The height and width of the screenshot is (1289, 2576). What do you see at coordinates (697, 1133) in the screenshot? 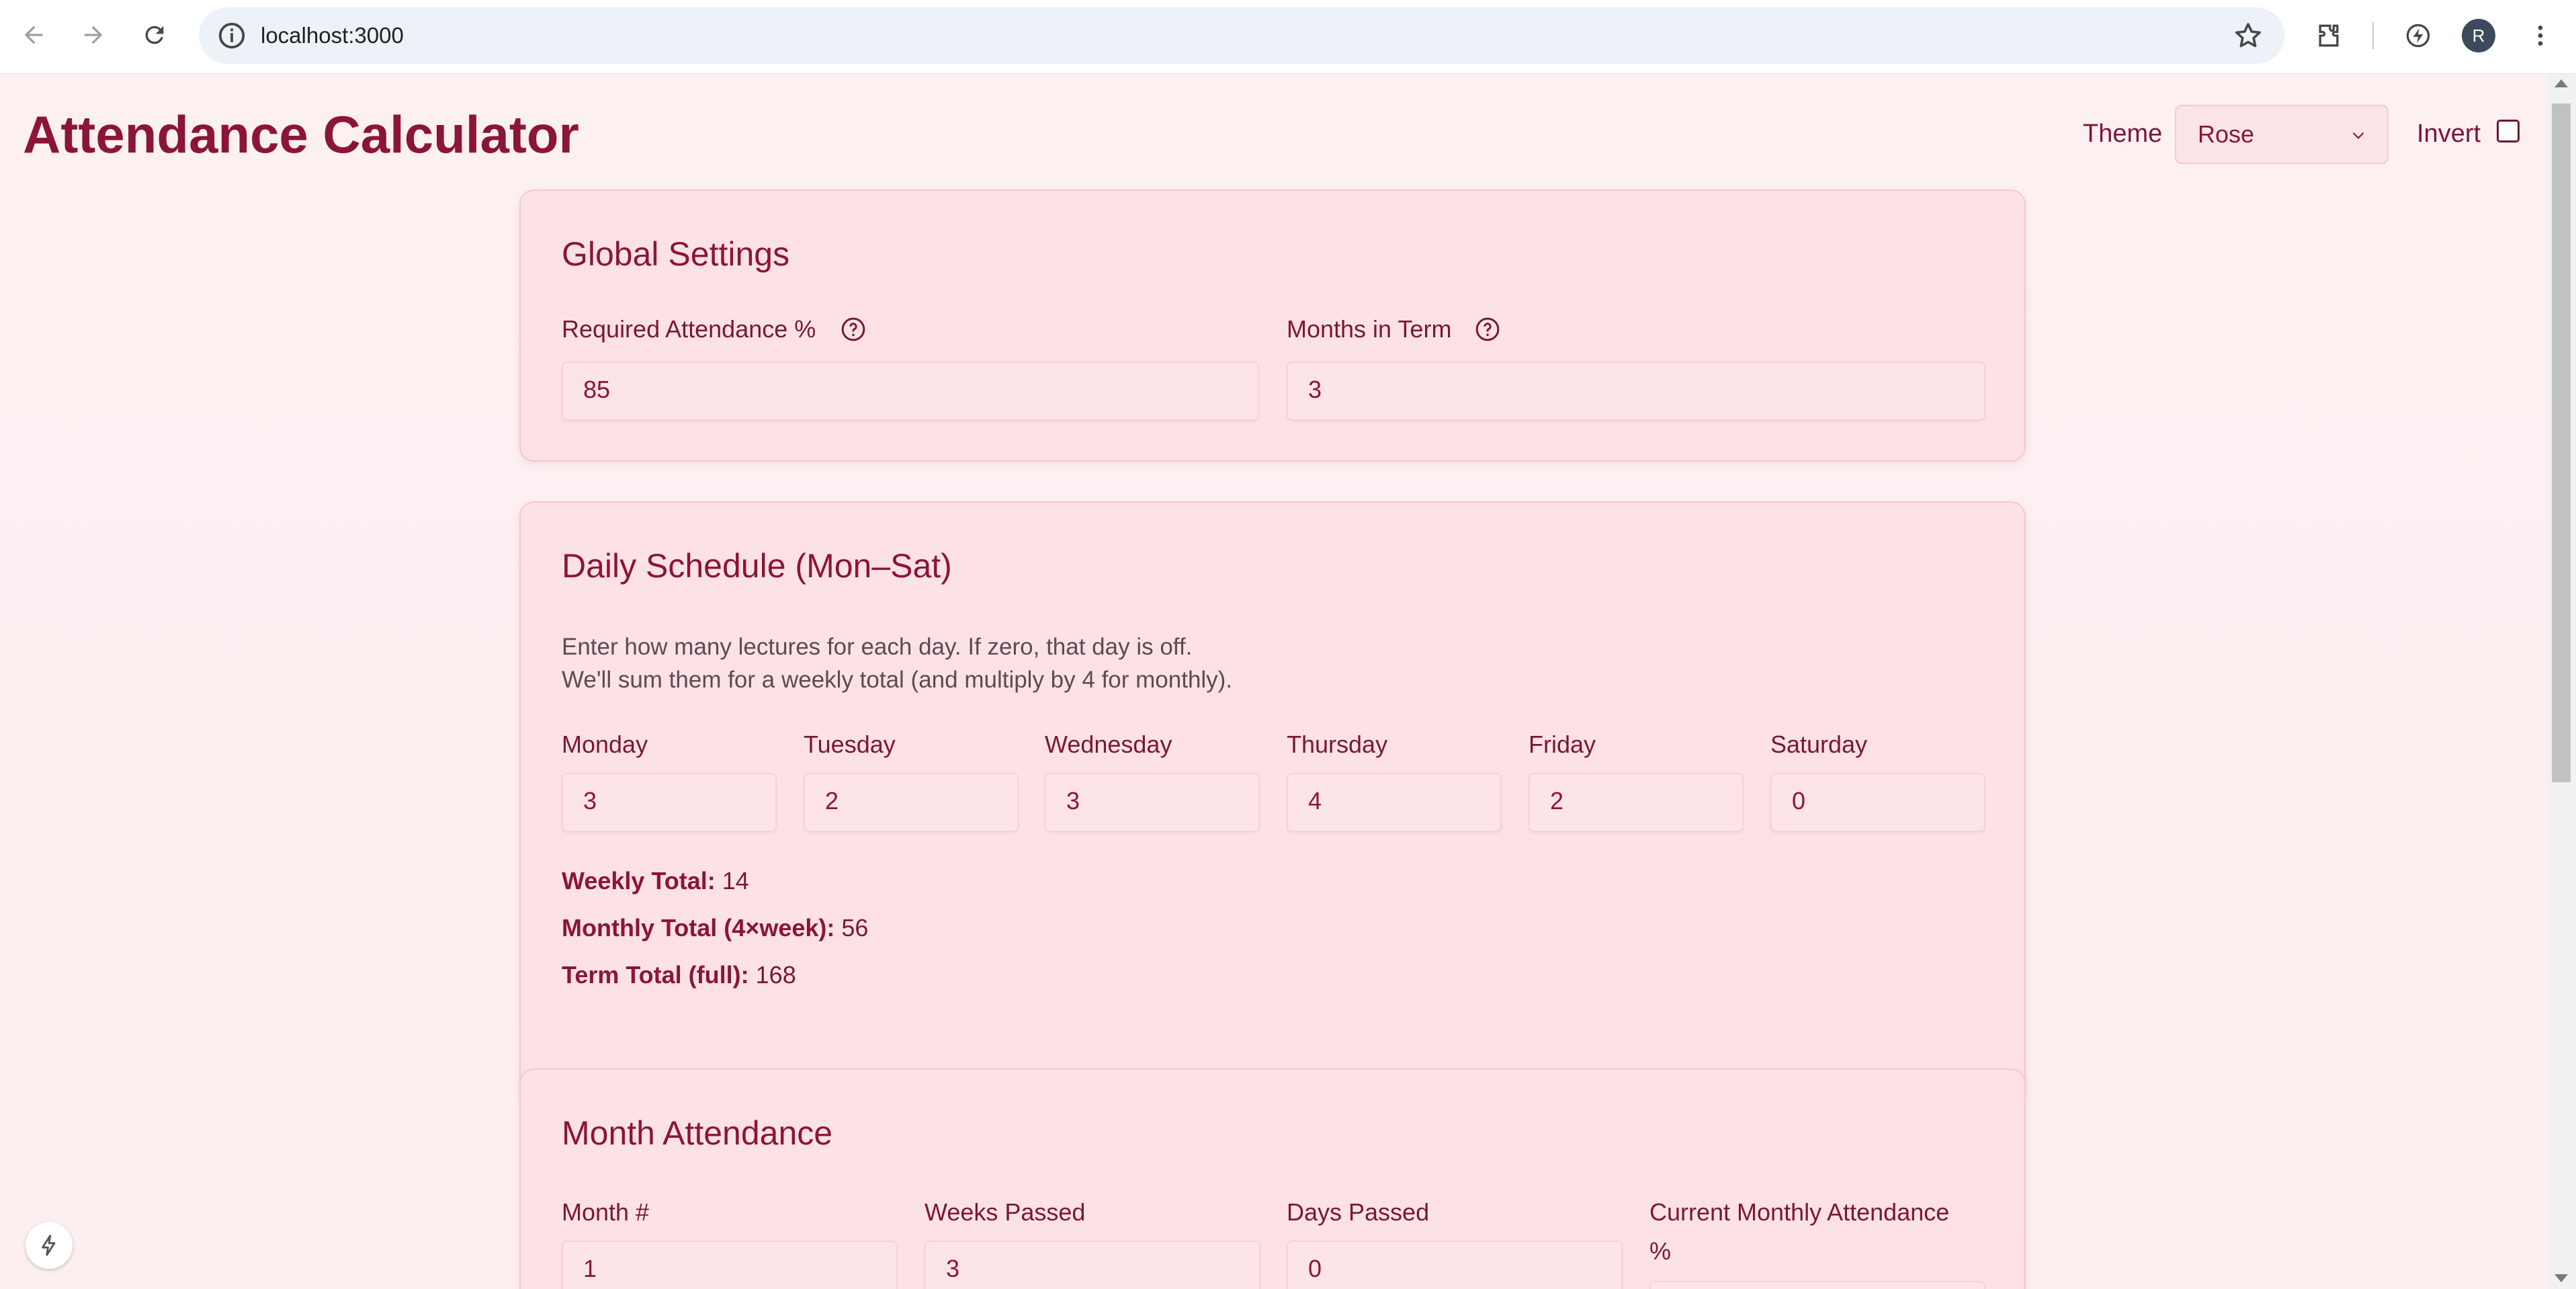
I see `month-attendance-title: Month Attendance` at bounding box center [697, 1133].